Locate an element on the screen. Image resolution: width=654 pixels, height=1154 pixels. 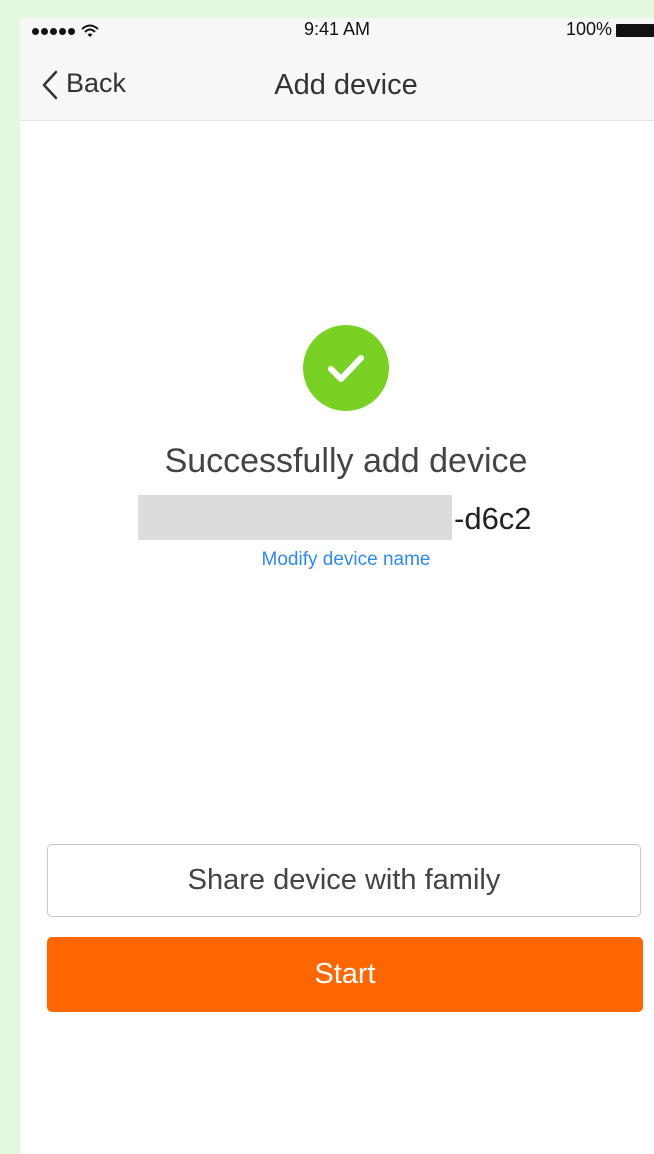
share-device-button: Share device with family is located at coordinates (344, 880).